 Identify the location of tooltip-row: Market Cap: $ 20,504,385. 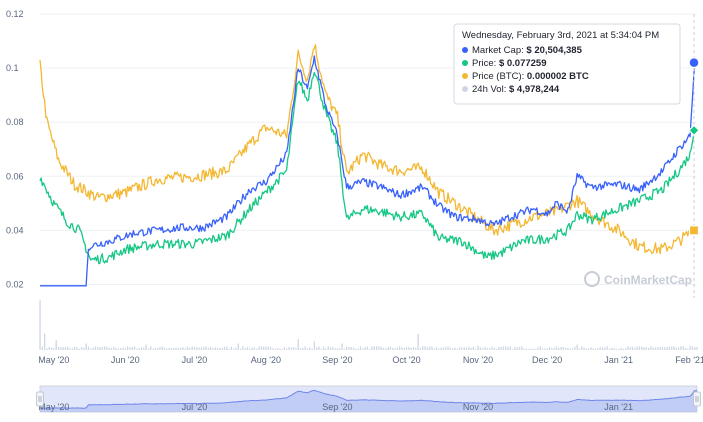
(527, 50).